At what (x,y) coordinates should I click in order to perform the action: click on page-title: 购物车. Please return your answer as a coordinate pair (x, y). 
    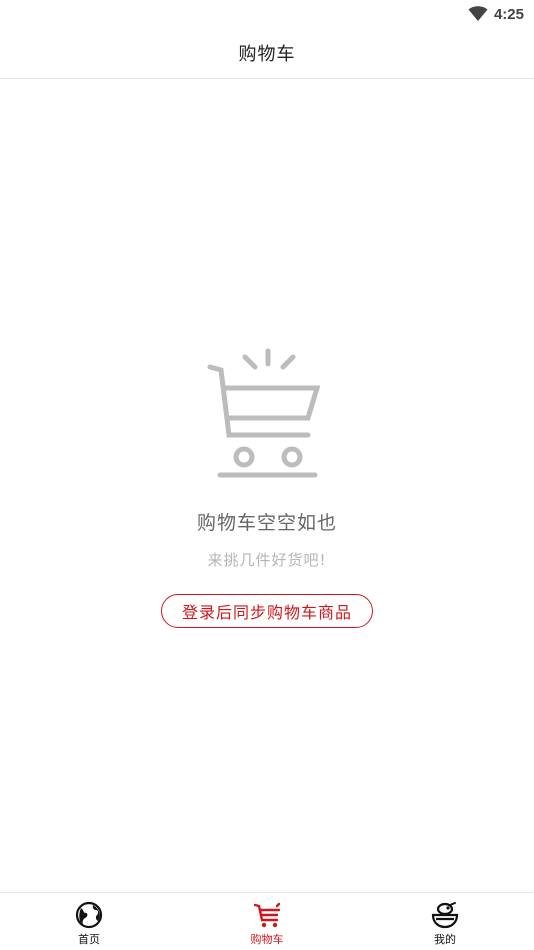
    Looking at the image, I should click on (267, 54).